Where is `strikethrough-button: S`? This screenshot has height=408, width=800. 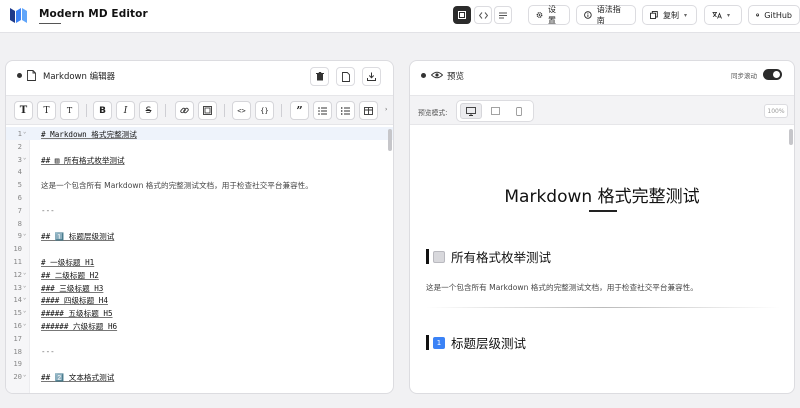 strikethrough-button: S is located at coordinates (148, 110).